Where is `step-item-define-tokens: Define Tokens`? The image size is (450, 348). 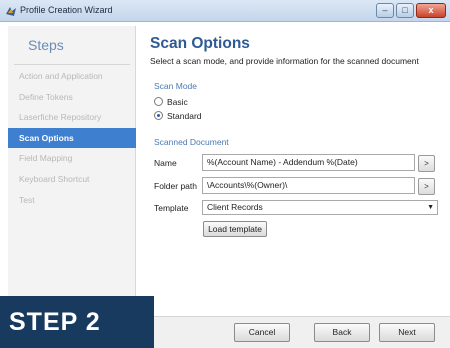 step-item-define-tokens: Define Tokens is located at coordinates (72, 97).